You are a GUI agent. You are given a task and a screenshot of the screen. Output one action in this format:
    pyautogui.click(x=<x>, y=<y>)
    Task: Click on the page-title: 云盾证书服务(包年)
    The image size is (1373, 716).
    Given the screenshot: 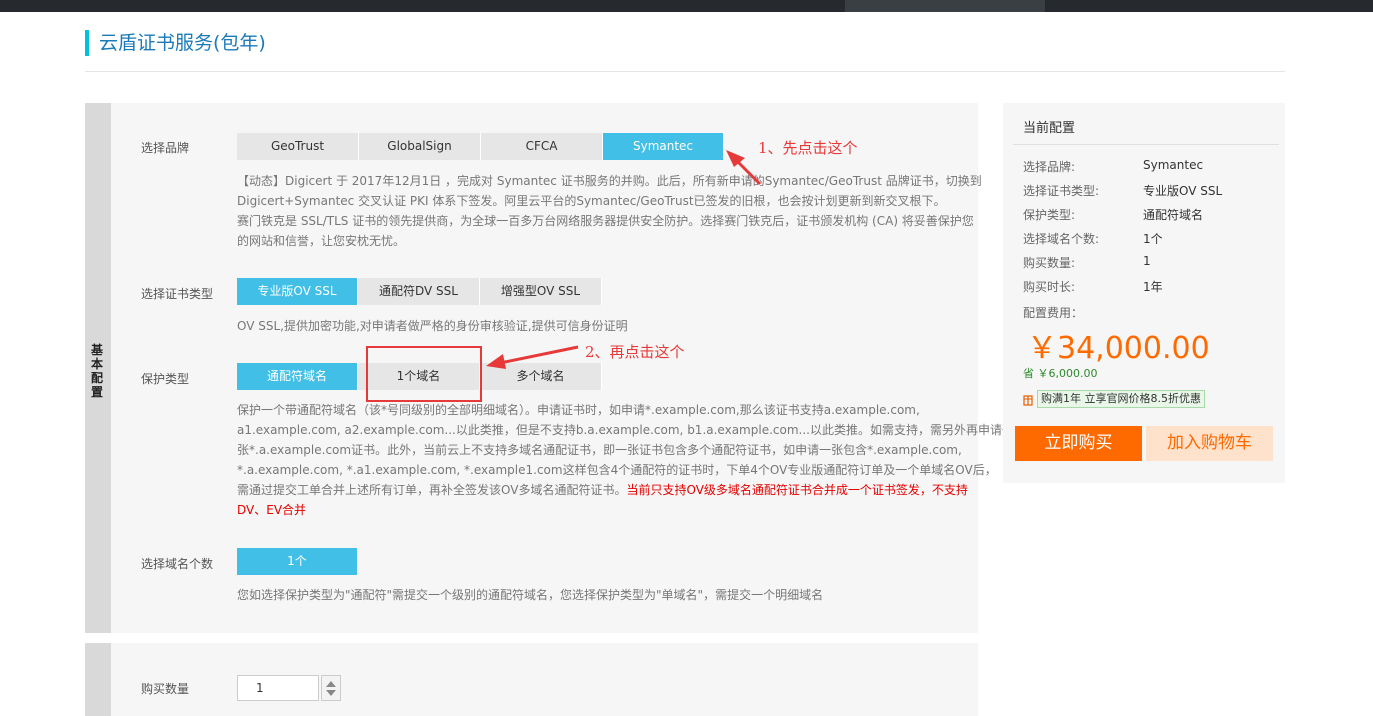 What is the action you would take?
    pyautogui.click(x=175, y=43)
    